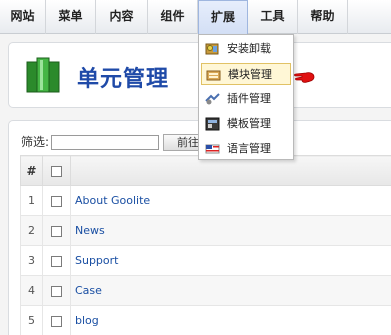 The image size is (391, 335). What do you see at coordinates (230, 320) in the screenshot?
I see `module-name-link: blog` at bounding box center [230, 320].